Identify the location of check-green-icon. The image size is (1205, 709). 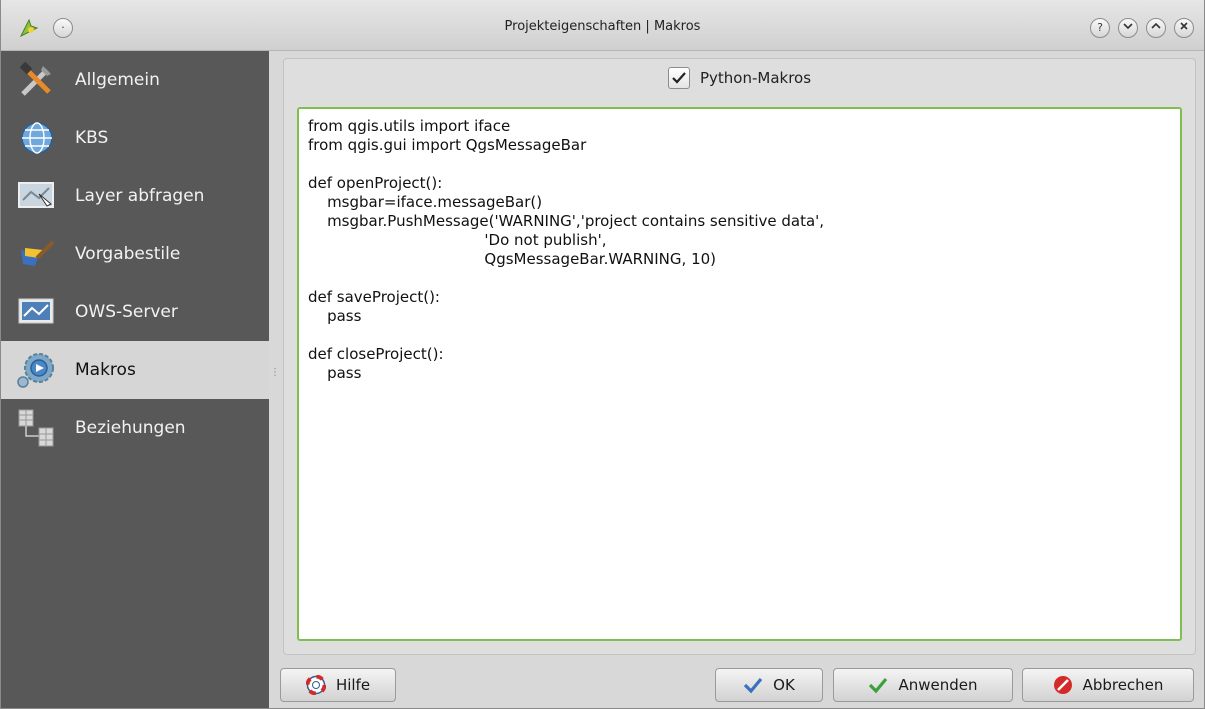
(878, 685).